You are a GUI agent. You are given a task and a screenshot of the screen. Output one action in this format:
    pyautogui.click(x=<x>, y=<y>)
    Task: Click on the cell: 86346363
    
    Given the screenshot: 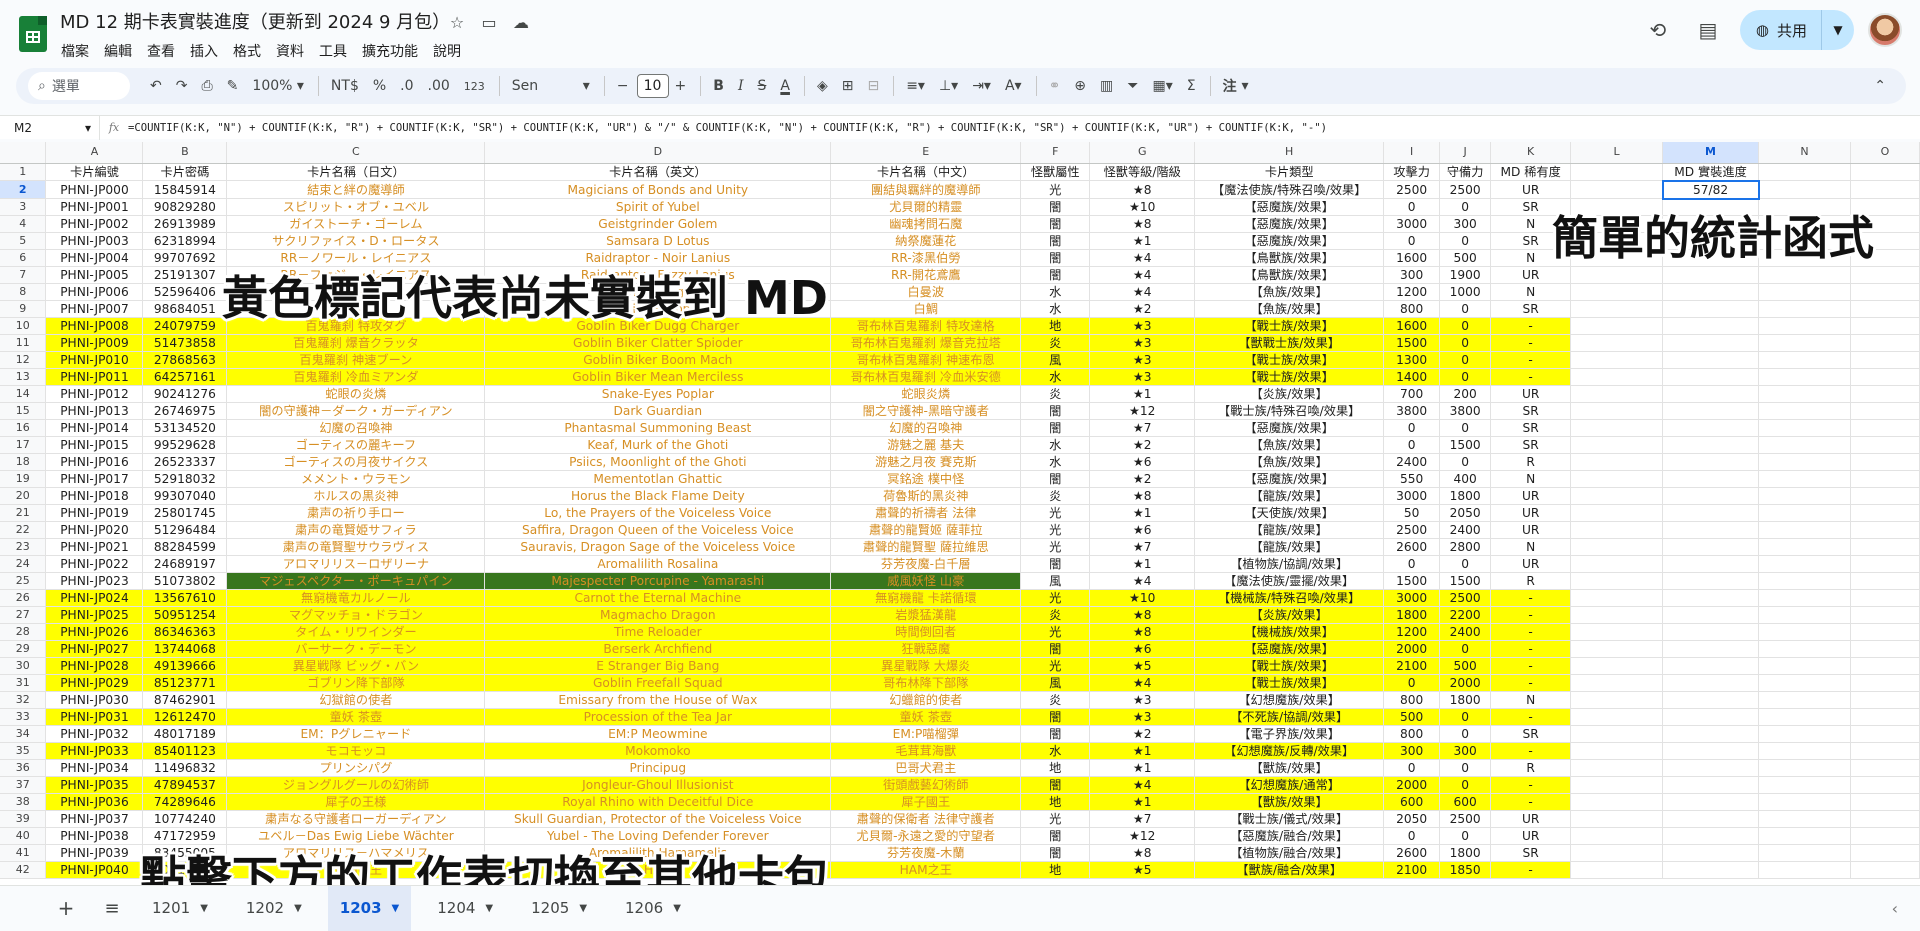 What is the action you would take?
    pyautogui.click(x=185, y=632)
    